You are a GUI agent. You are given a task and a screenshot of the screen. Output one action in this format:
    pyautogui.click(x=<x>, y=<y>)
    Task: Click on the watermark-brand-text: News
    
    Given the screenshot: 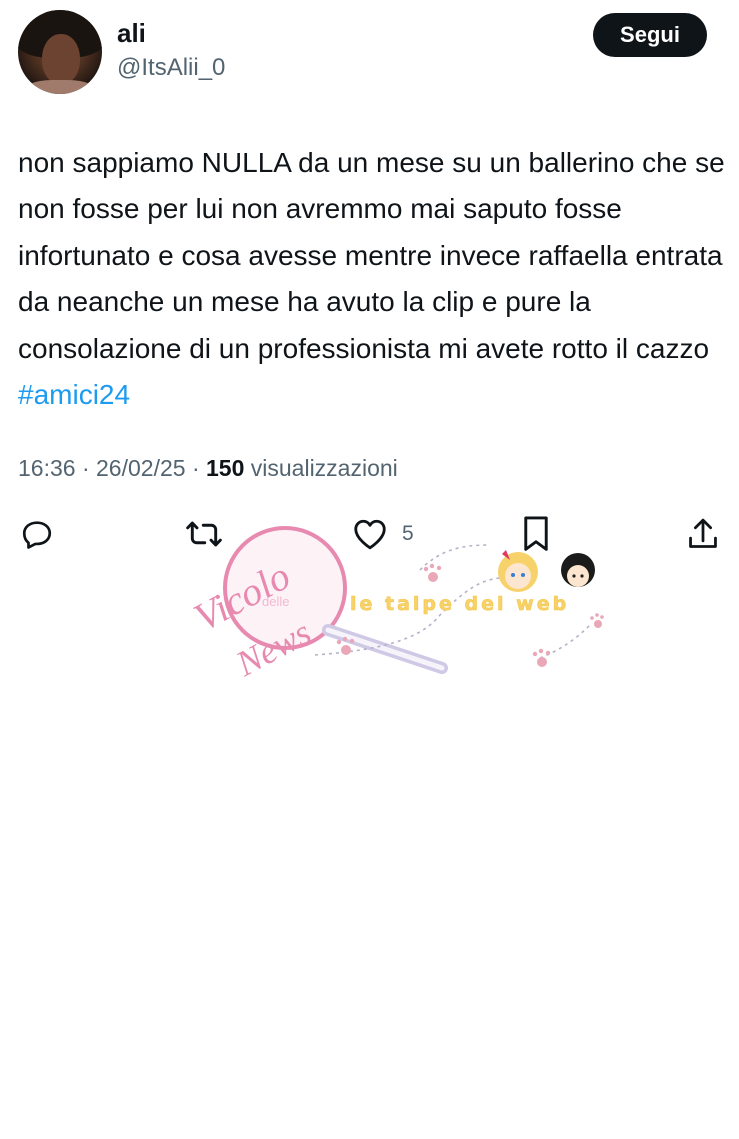 What is the action you would take?
    pyautogui.click(x=273, y=646)
    